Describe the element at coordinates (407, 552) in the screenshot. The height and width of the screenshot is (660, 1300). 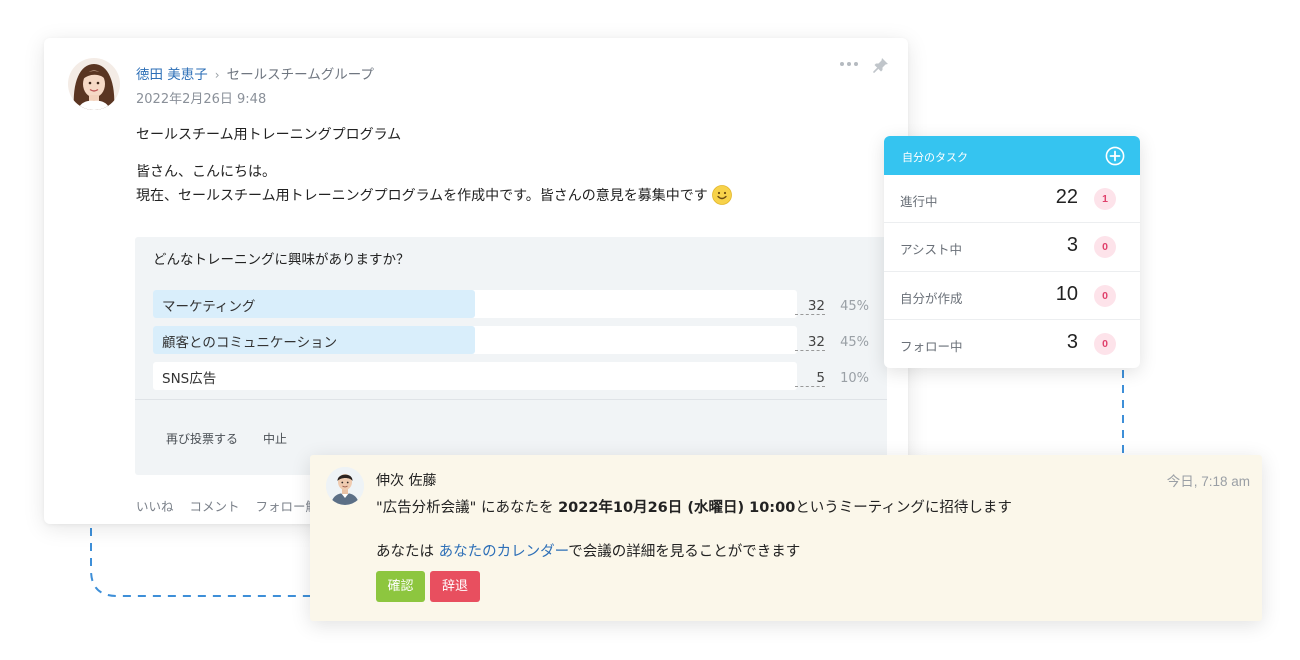
I see `hint-text: あなたは` at that location.